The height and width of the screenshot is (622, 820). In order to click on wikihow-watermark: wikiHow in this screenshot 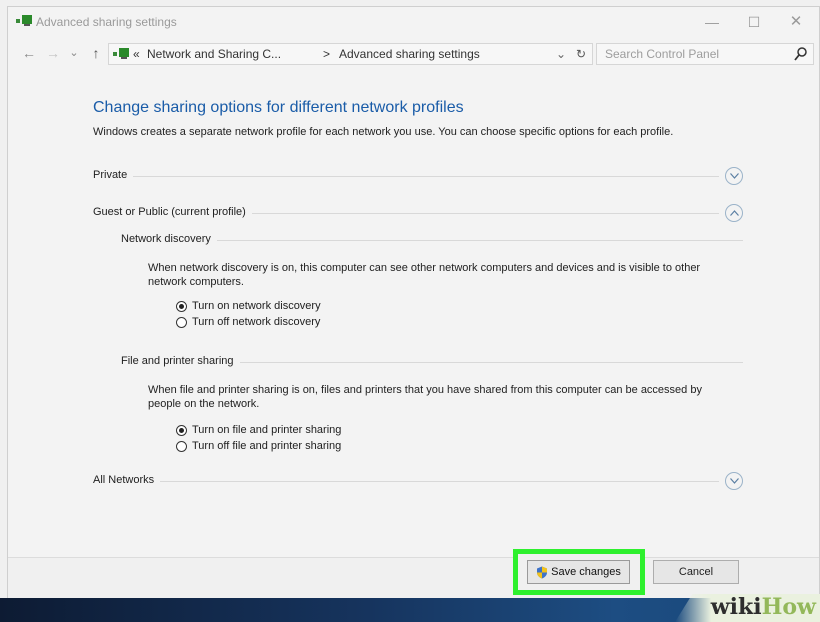, I will do `click(763, 608)`.